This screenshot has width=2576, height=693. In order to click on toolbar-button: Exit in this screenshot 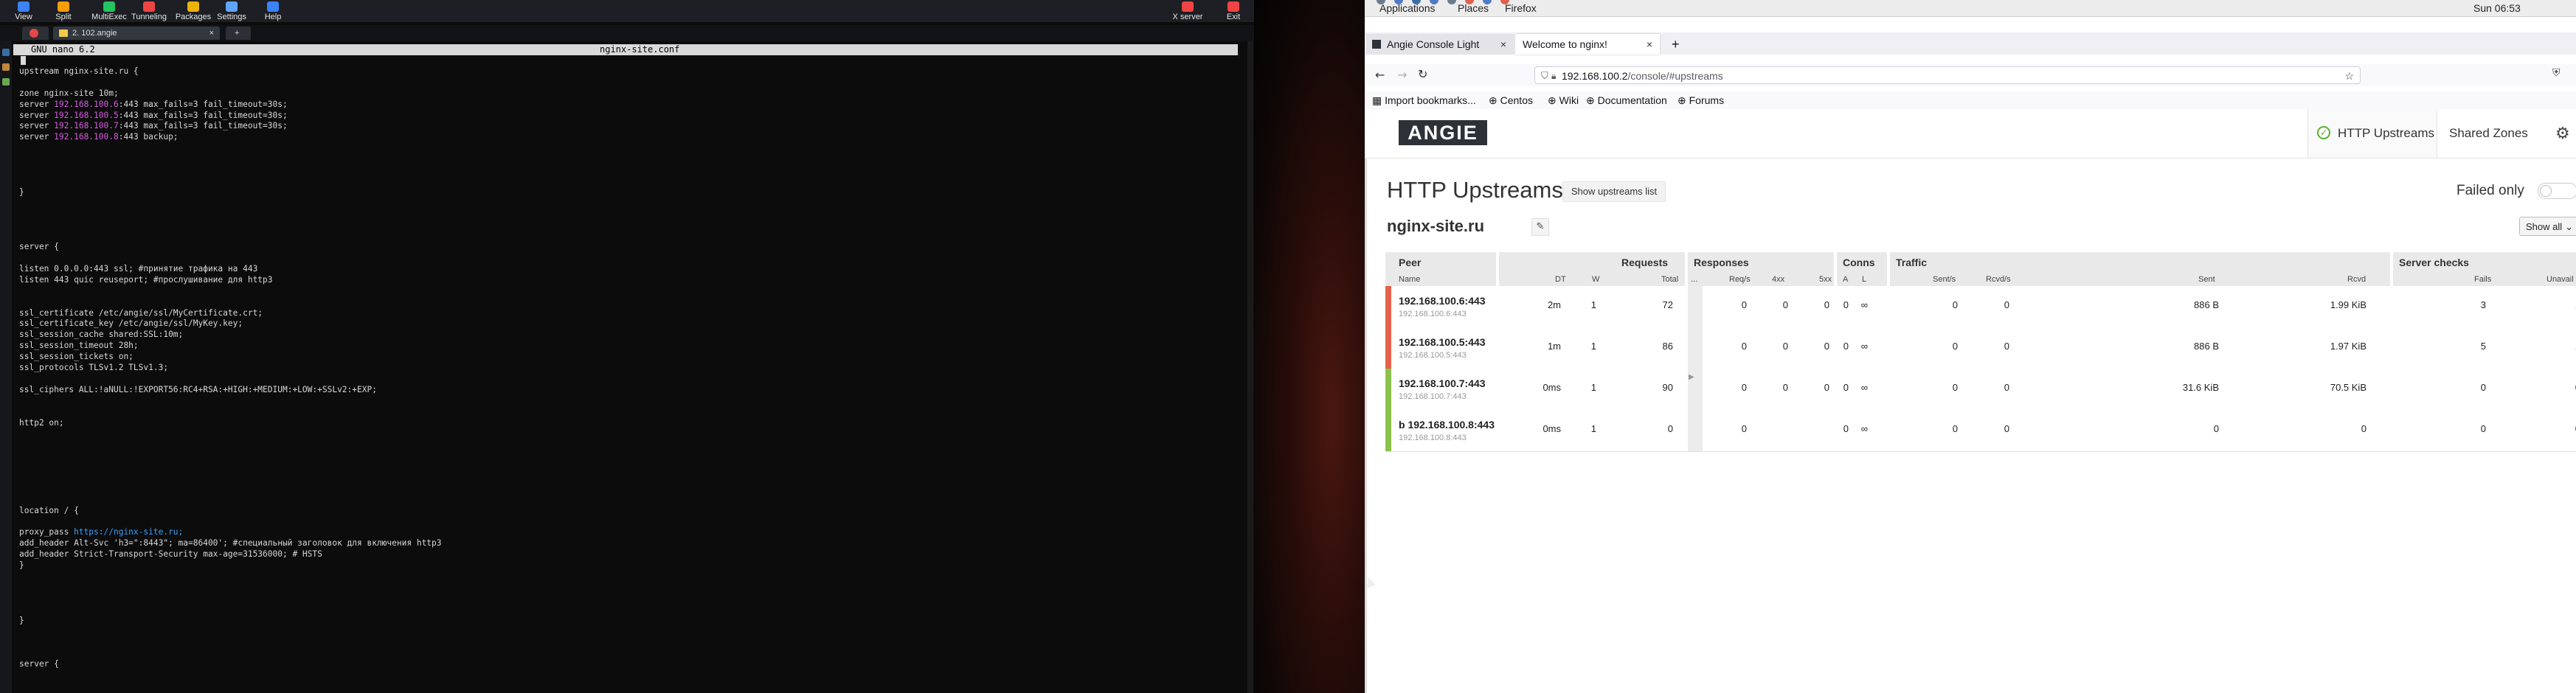, I will do `click(1232, 11)`.